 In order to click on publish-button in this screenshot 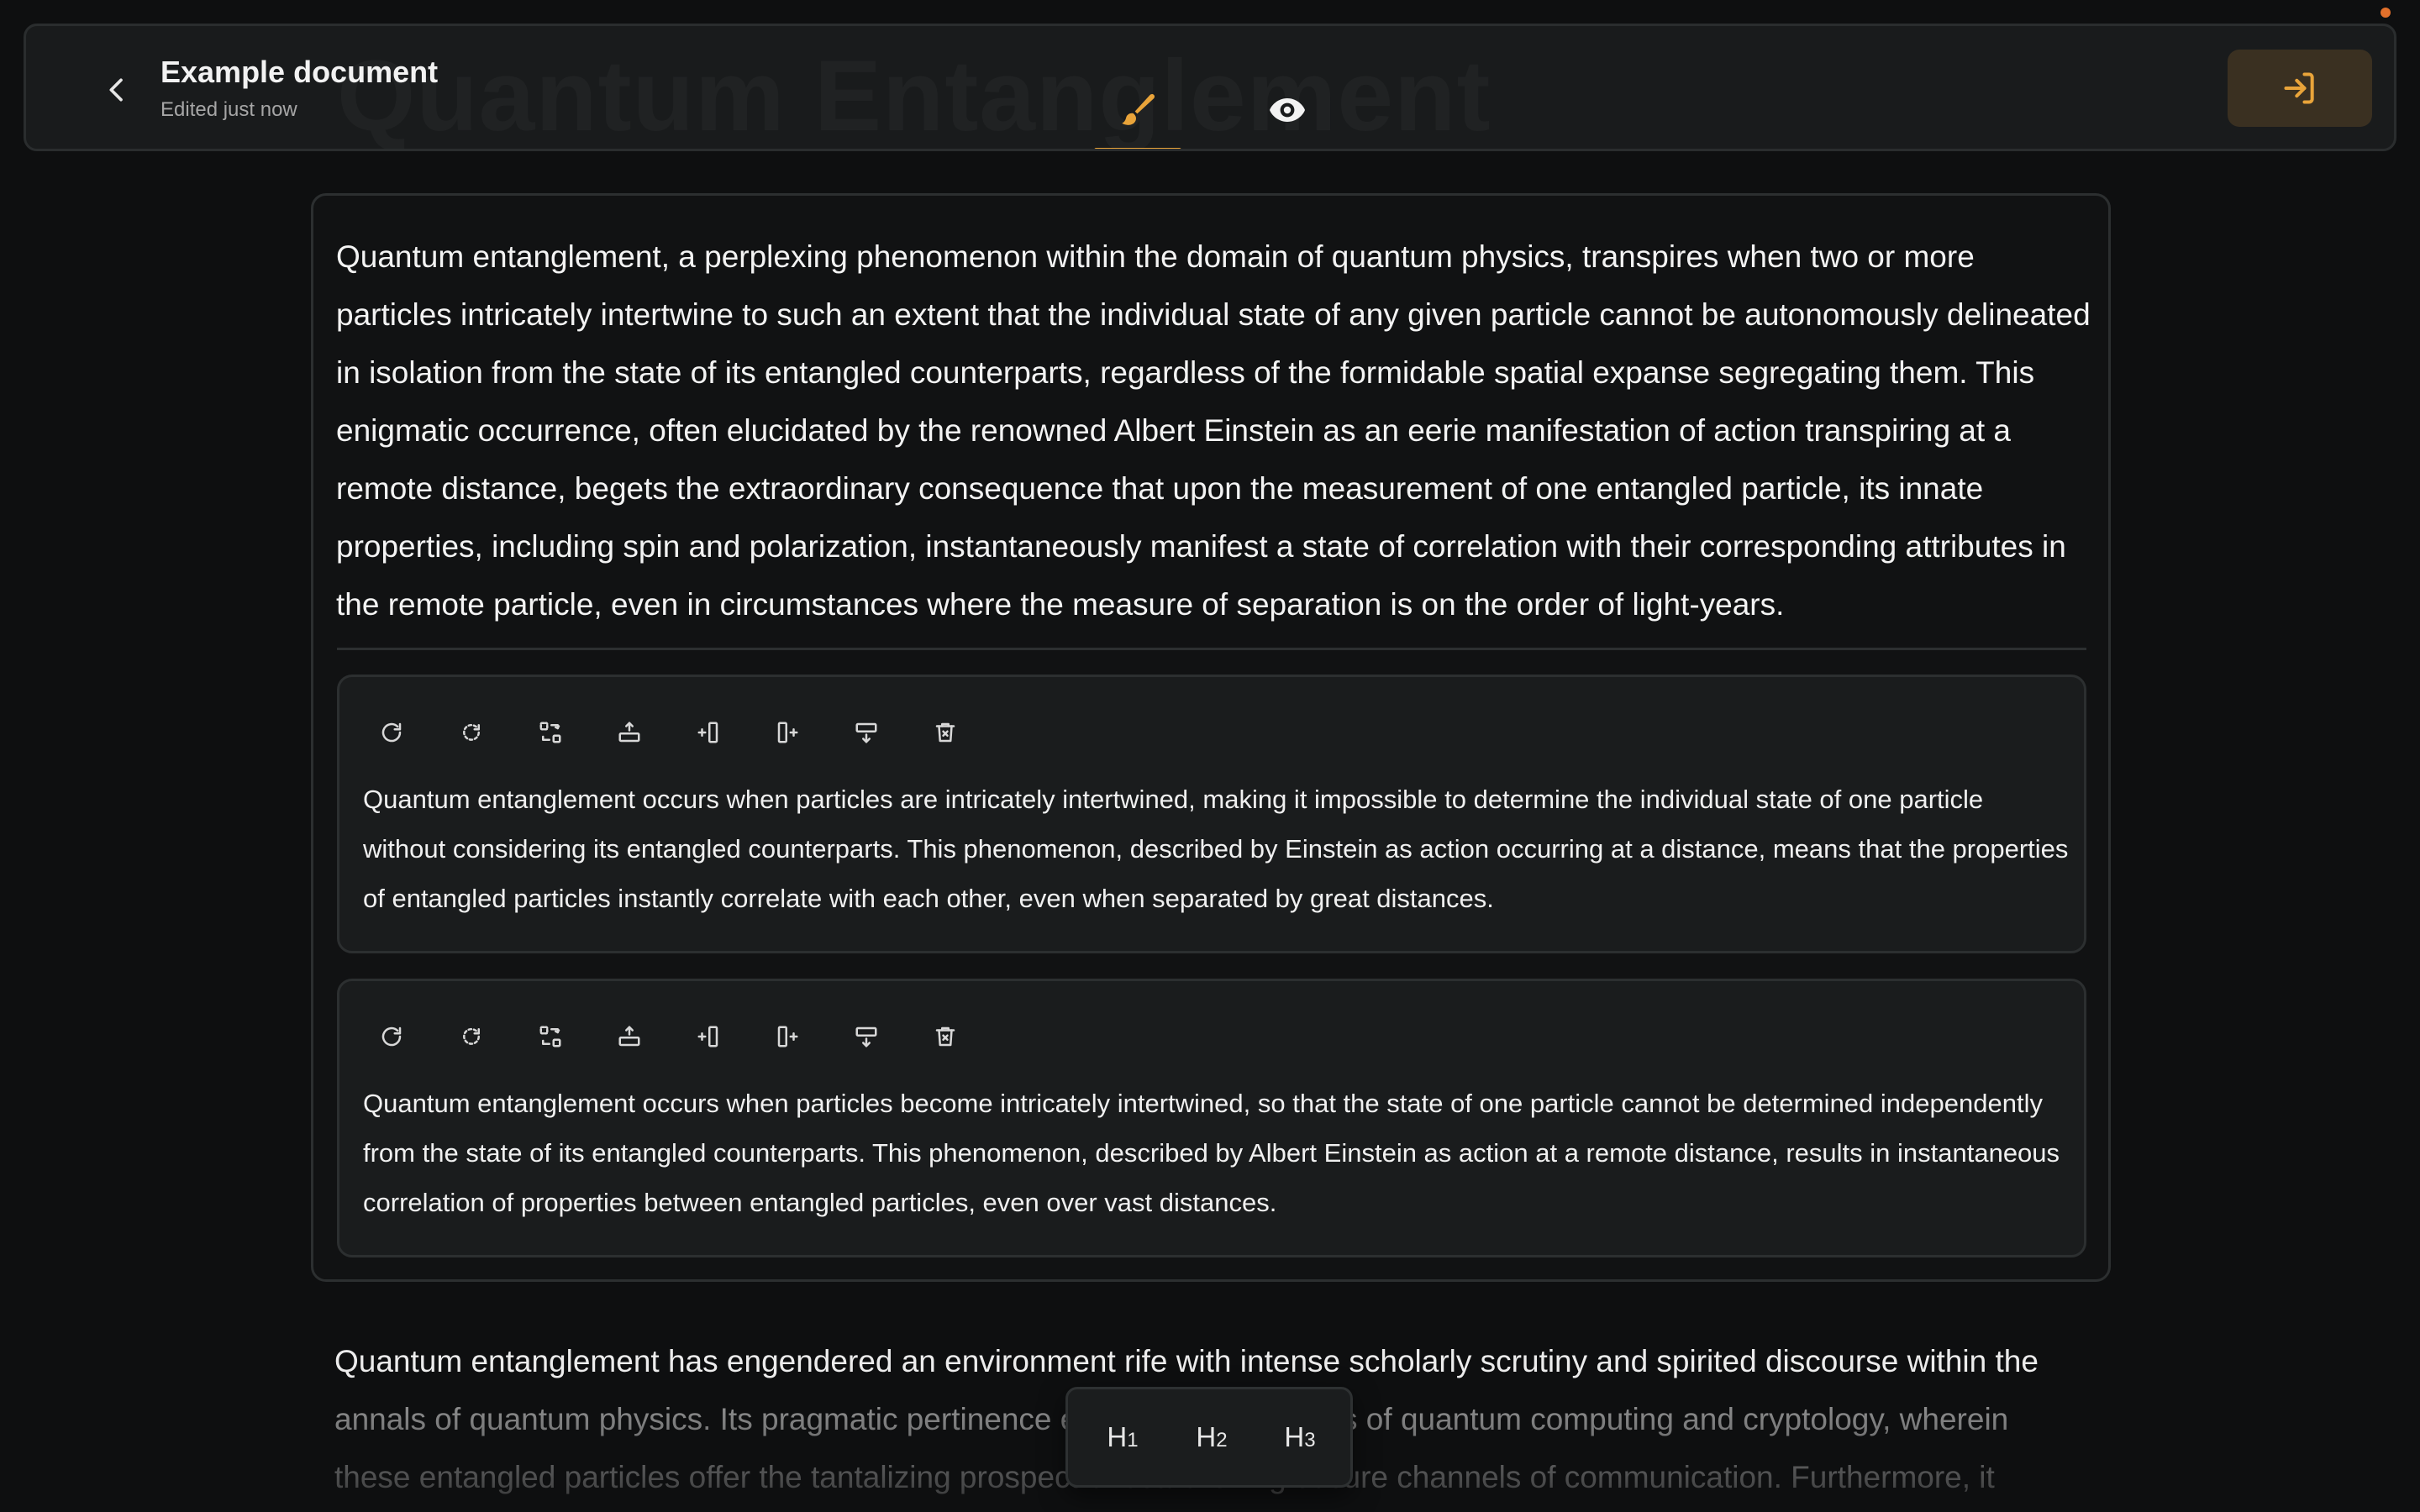, I will do `click(2300, 88)`.